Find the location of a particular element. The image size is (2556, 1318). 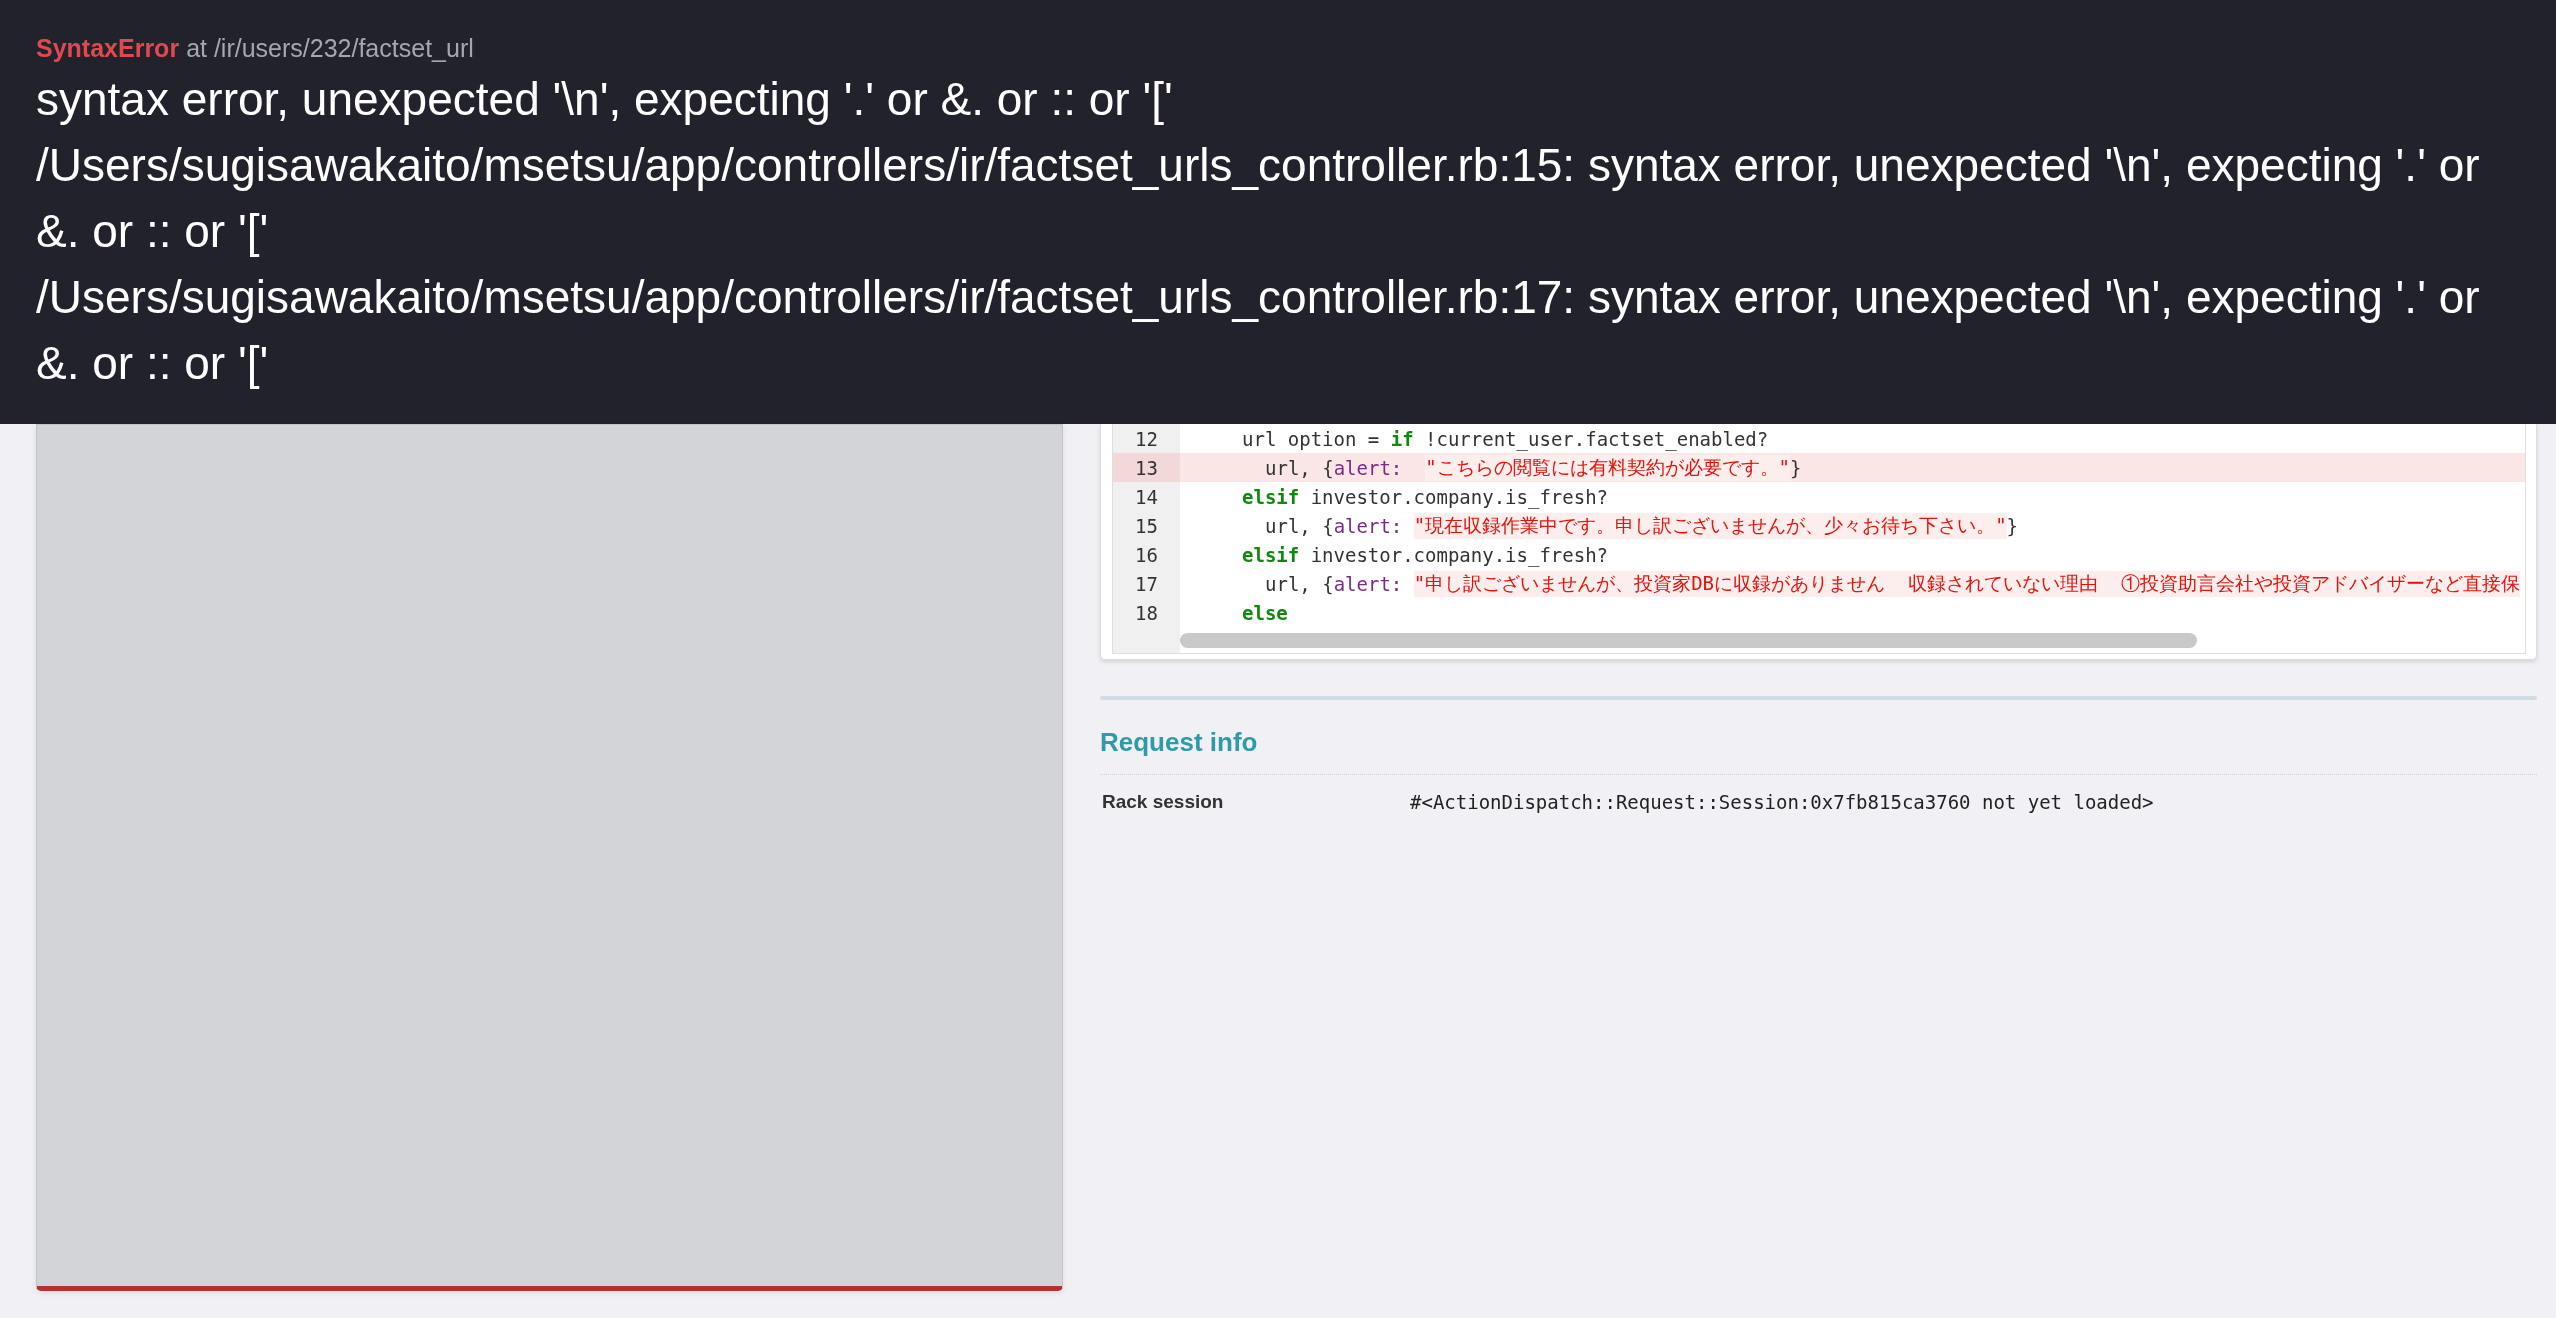

error-type: SyntaxError is located at coordinates (108, 48).